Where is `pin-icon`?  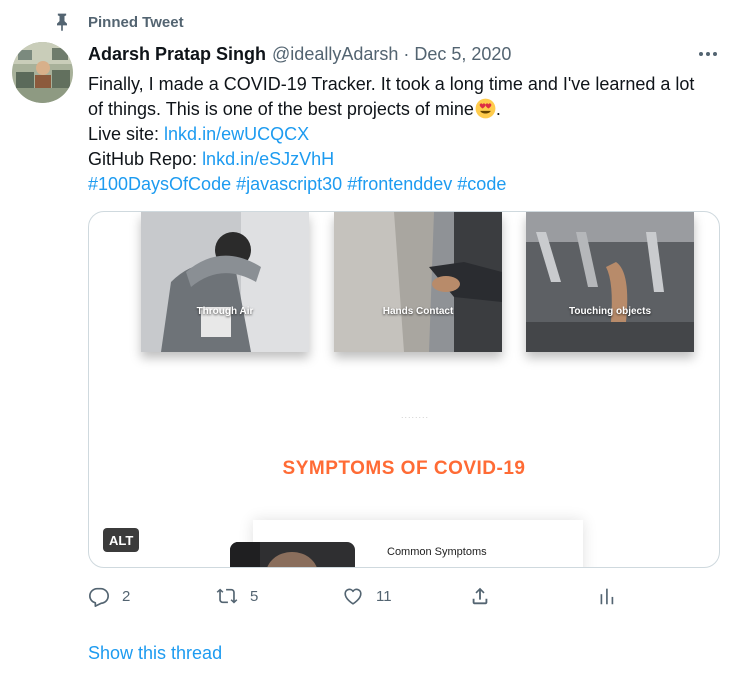
pin-icon is located at coordinates (62, 22).